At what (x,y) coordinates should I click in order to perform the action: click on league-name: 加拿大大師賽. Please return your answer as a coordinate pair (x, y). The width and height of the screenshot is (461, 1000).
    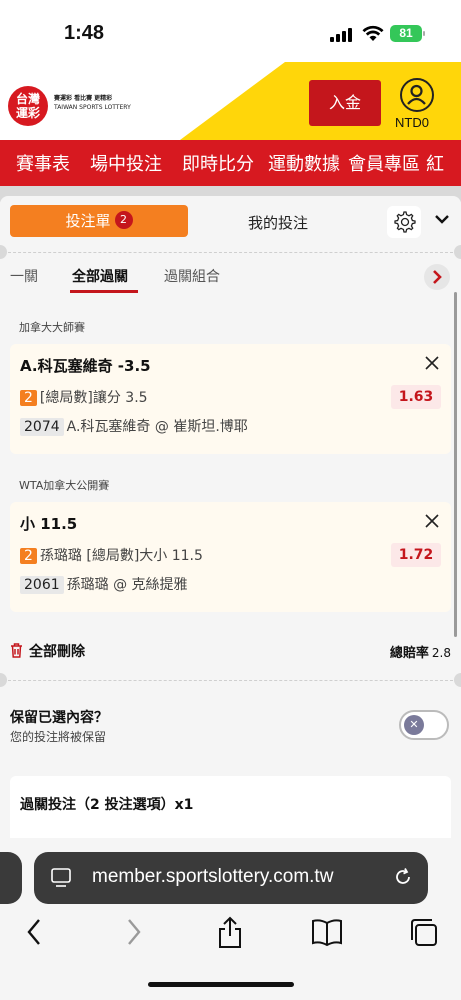
    Looking at the image, I should click on (52, 327).